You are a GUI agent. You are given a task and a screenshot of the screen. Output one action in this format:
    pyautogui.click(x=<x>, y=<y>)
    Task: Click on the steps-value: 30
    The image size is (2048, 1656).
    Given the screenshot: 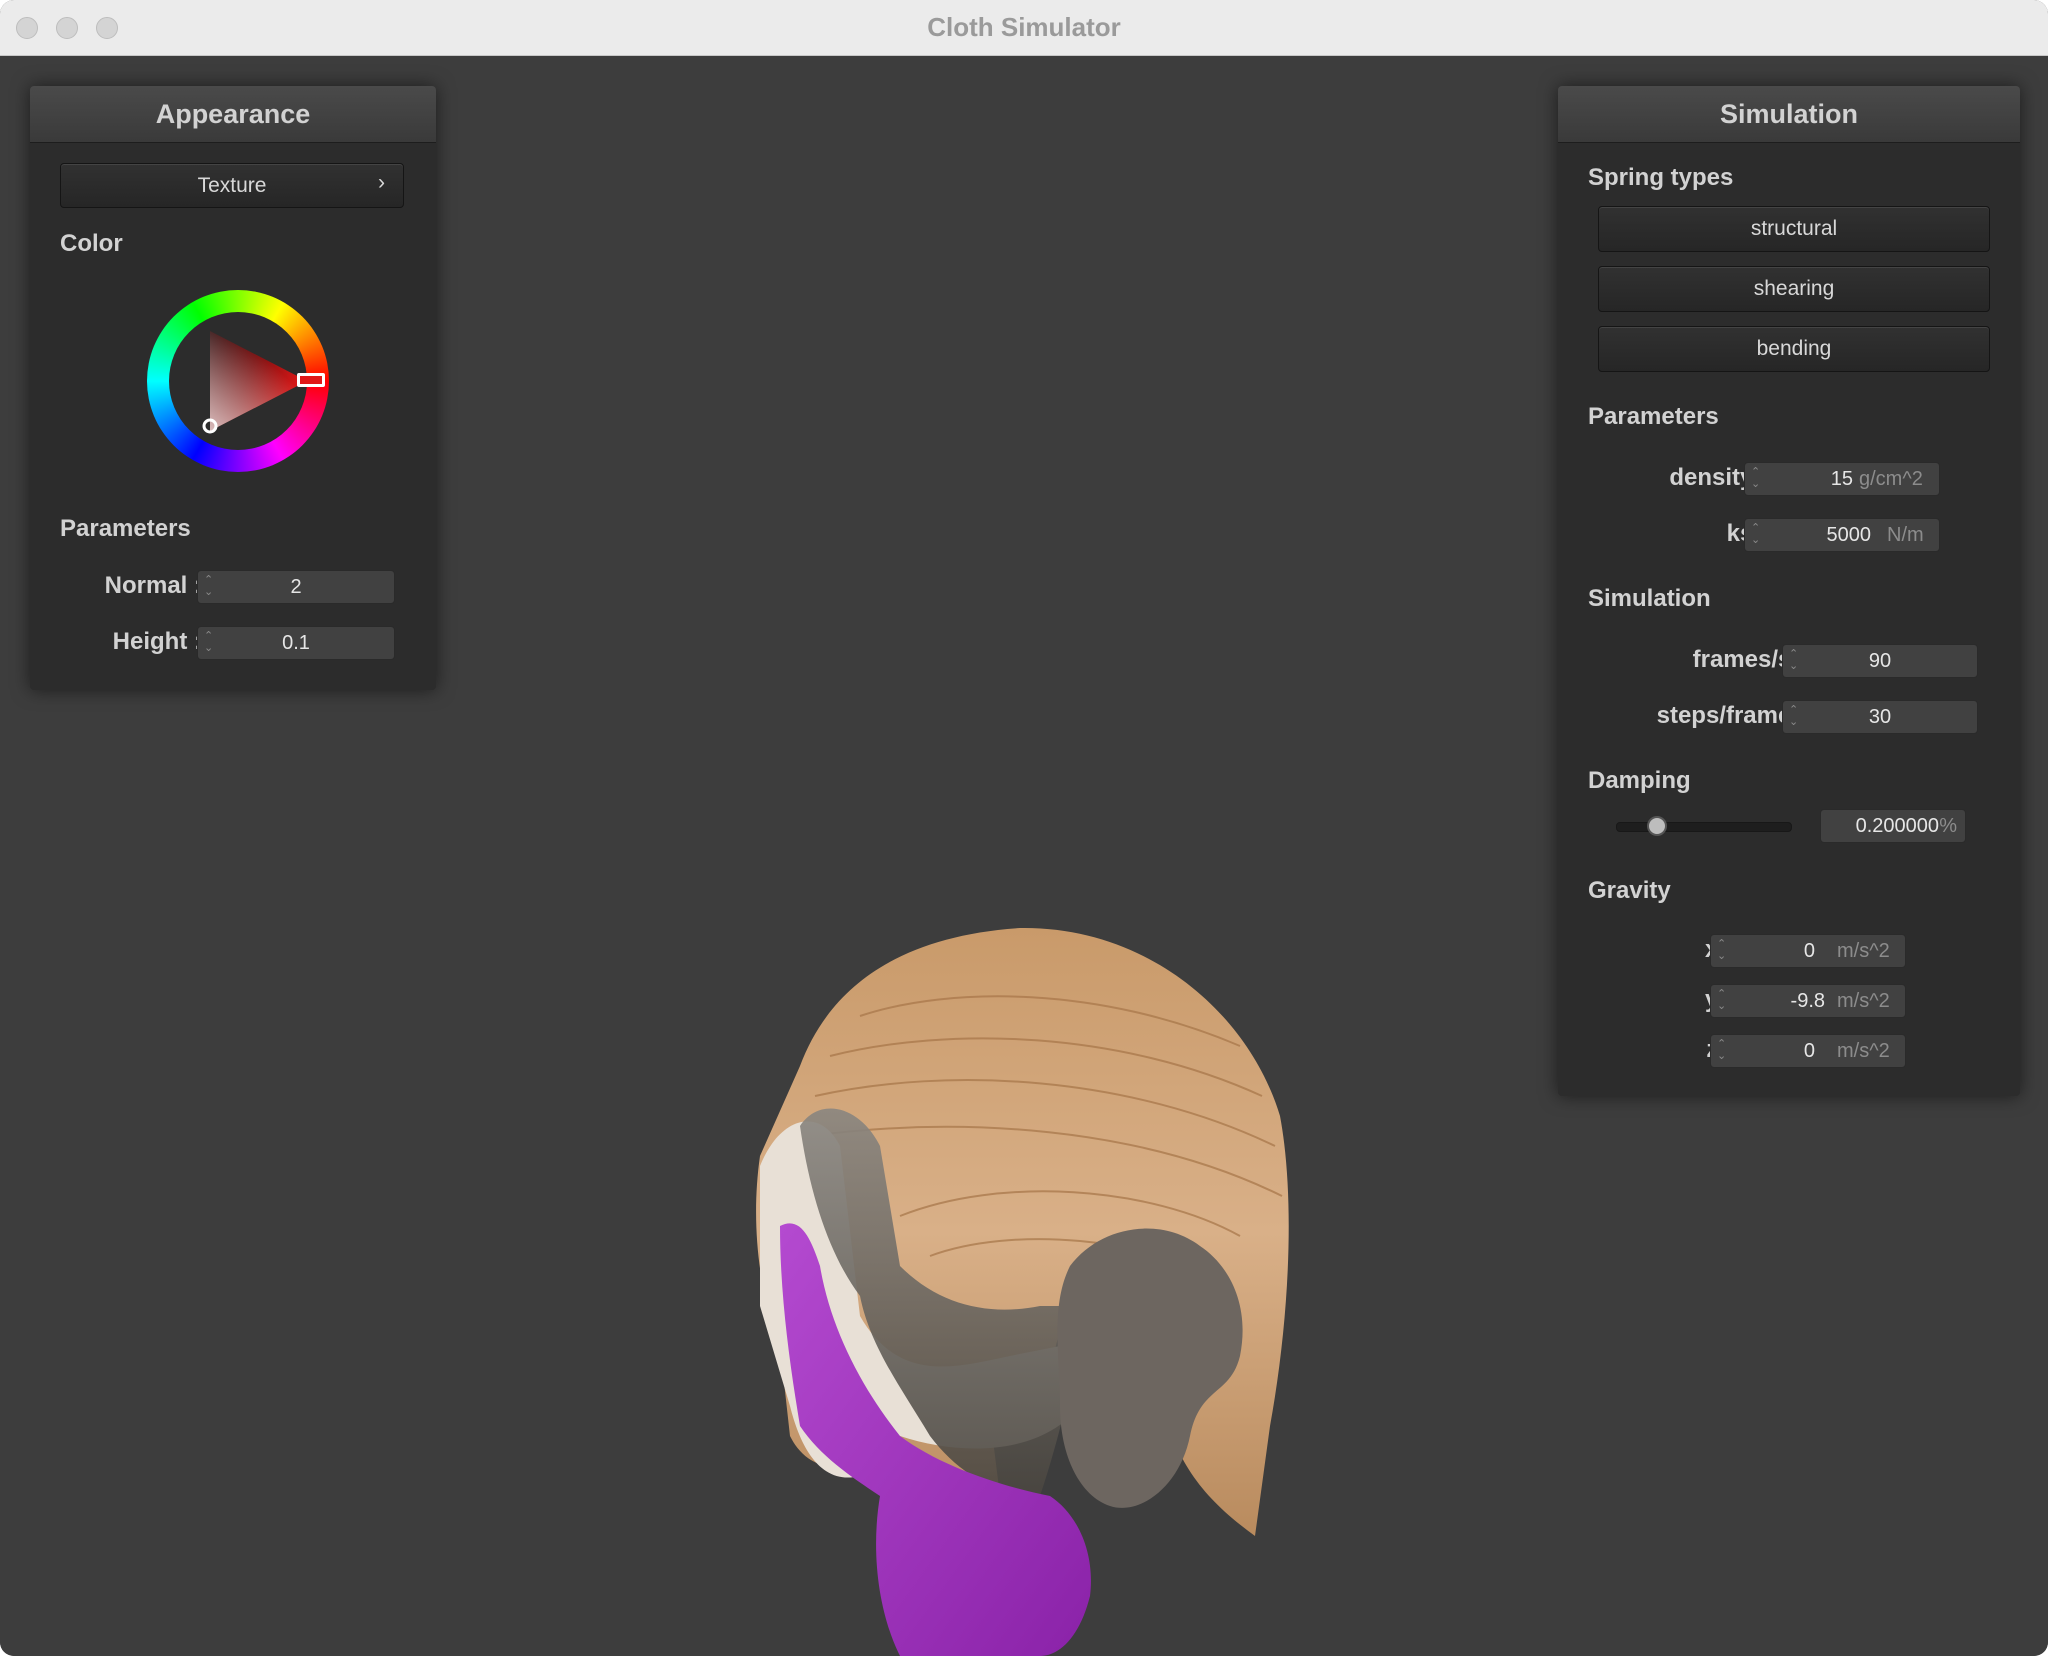 What is the action you would take?
    pyautogui.click(x=1880, y=717)
    